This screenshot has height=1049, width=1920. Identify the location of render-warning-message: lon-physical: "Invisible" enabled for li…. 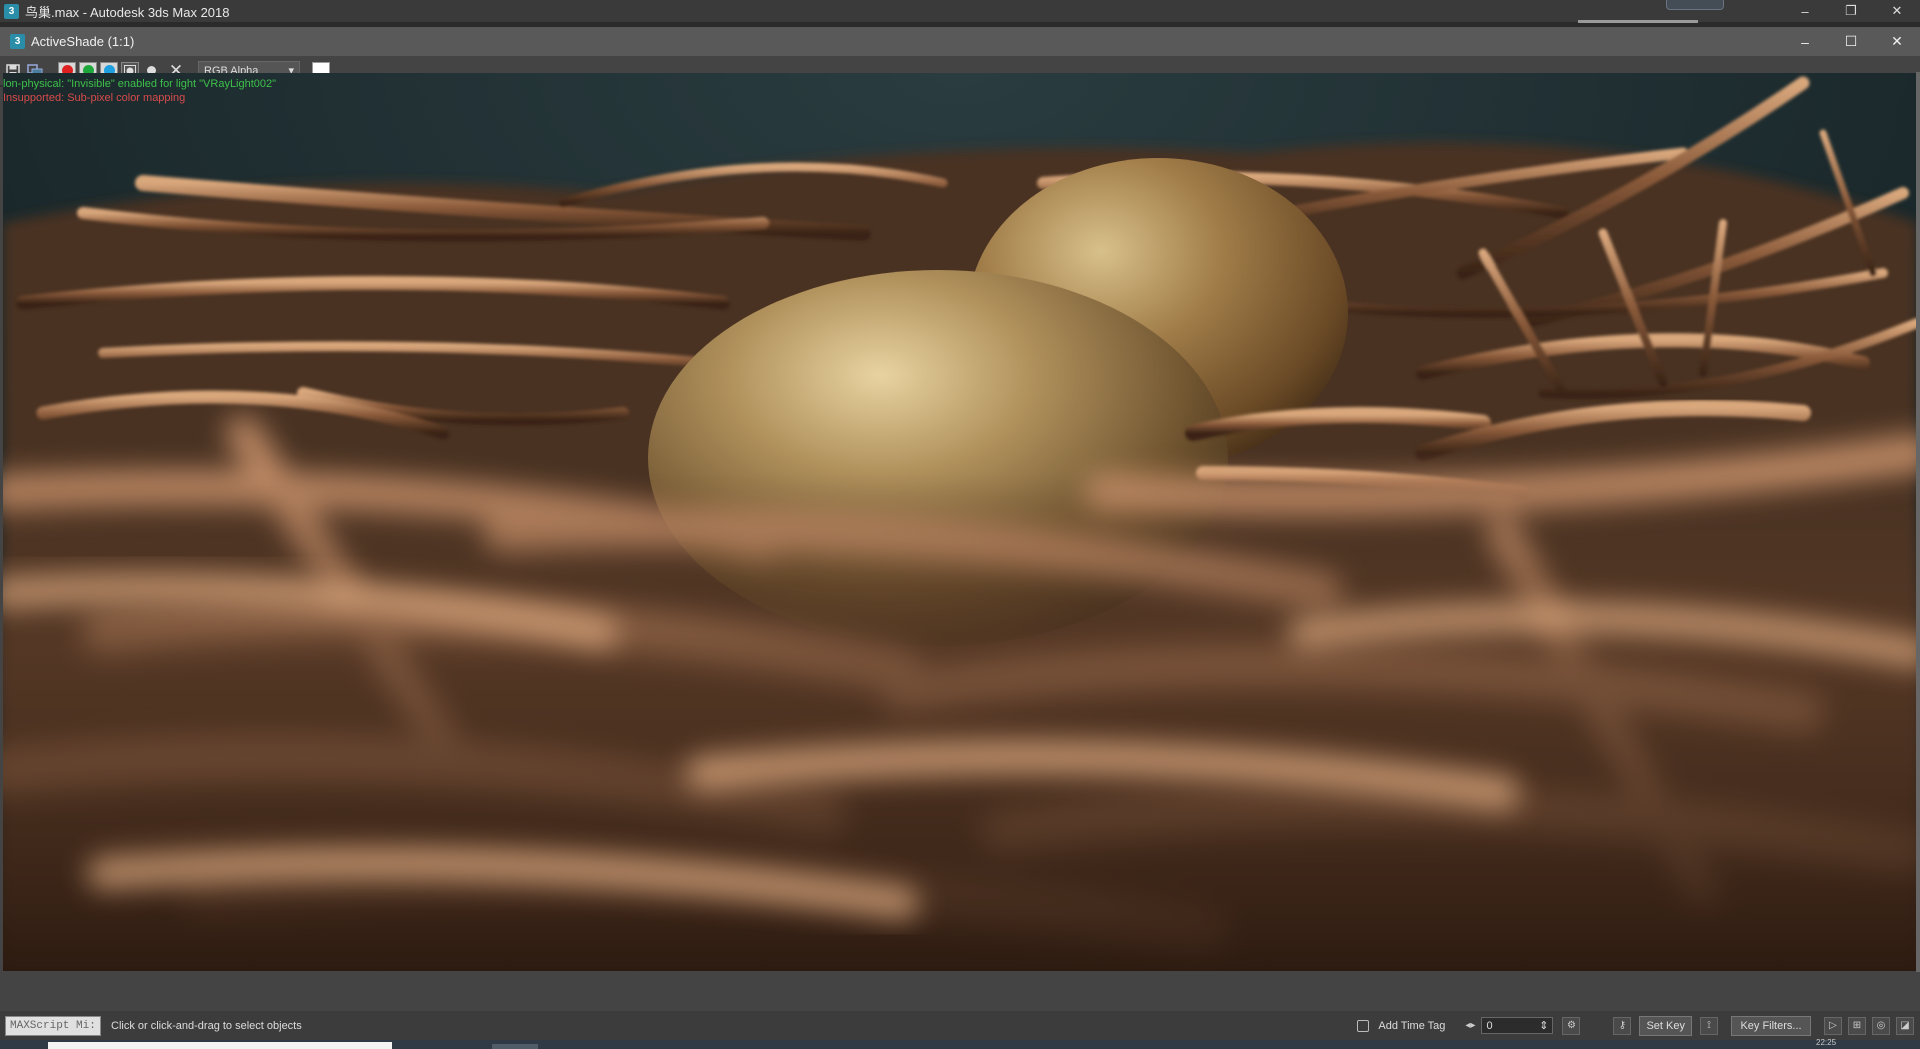
(140, 84).